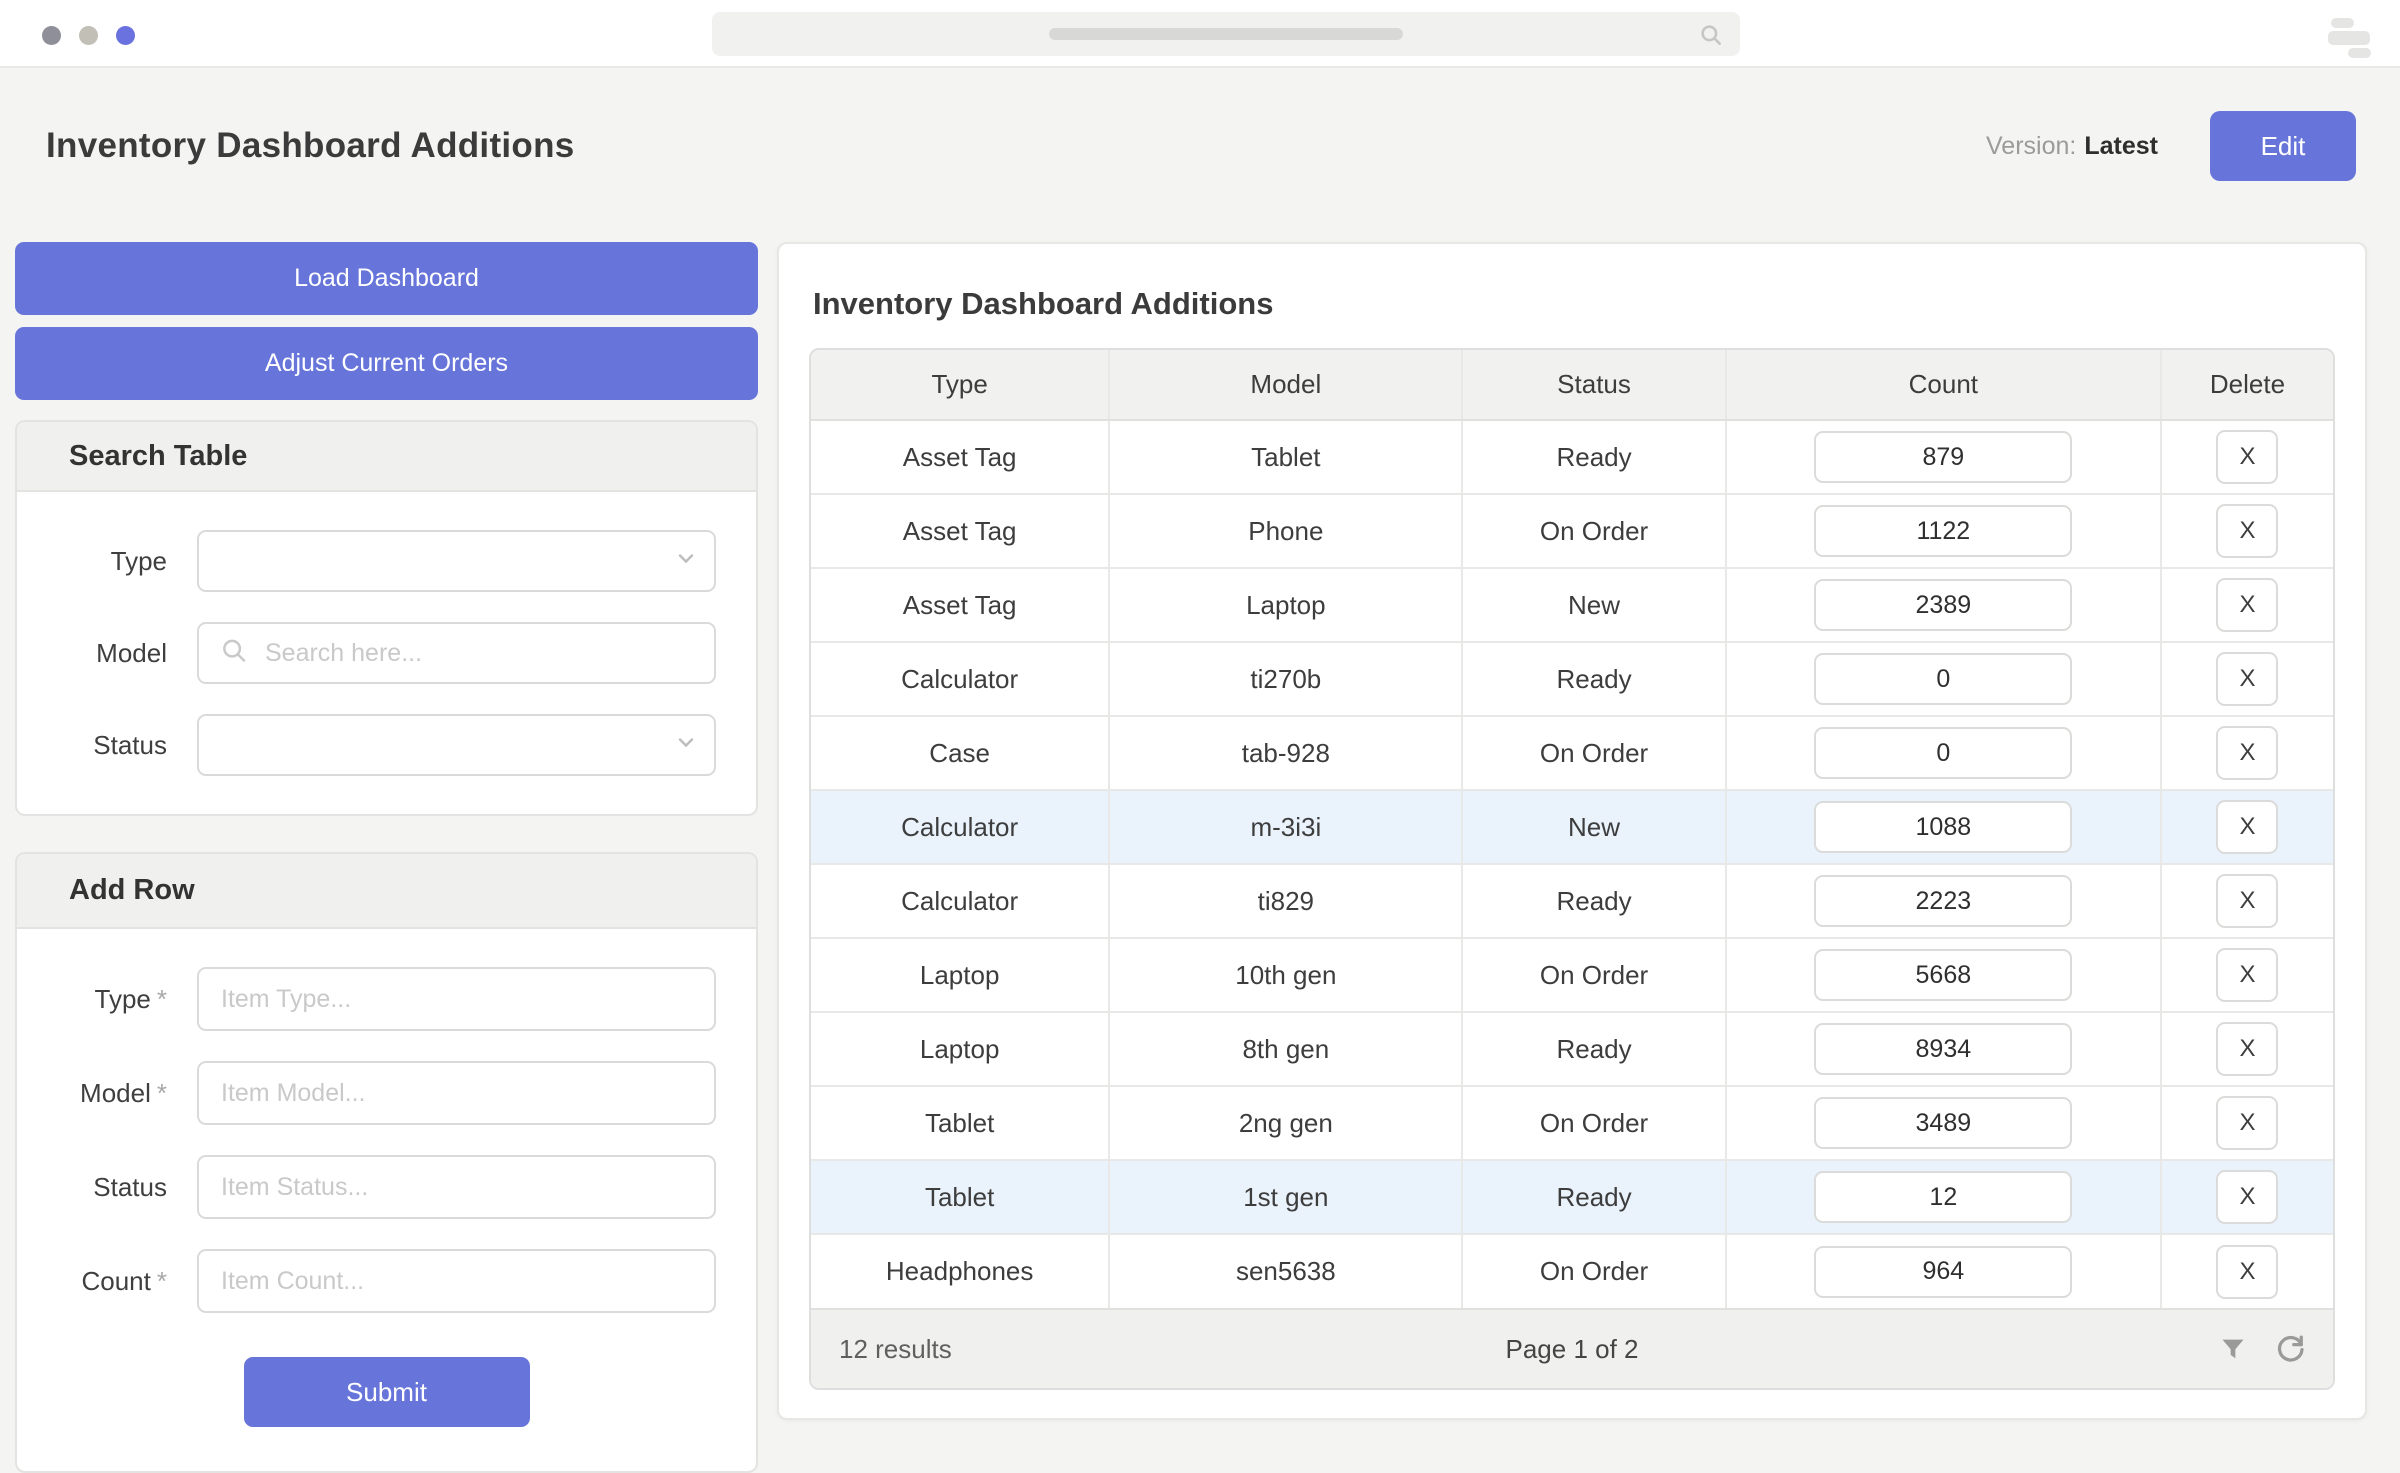 The image size is (2400, 1473). What do you see at coordinates (1572, 752) in the screenshot?
I see `table-row: Casetab-928On Order X` at bounding box center [1572, 752].